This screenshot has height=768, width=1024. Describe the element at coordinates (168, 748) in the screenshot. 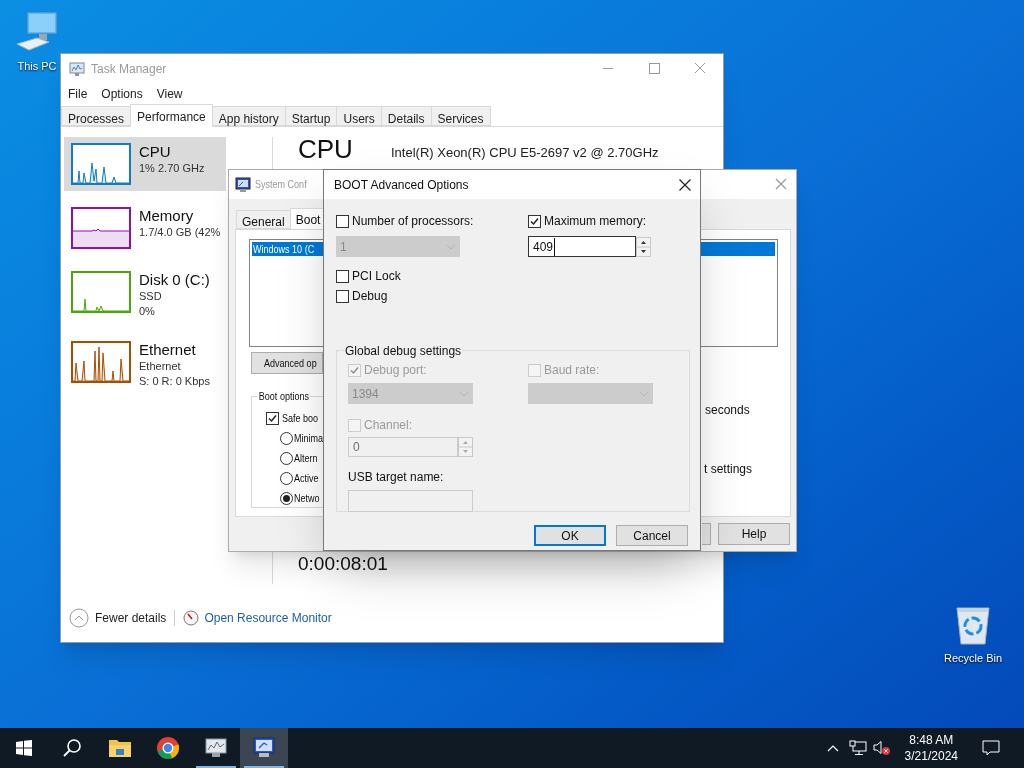

I see `browser-icon` at that location.